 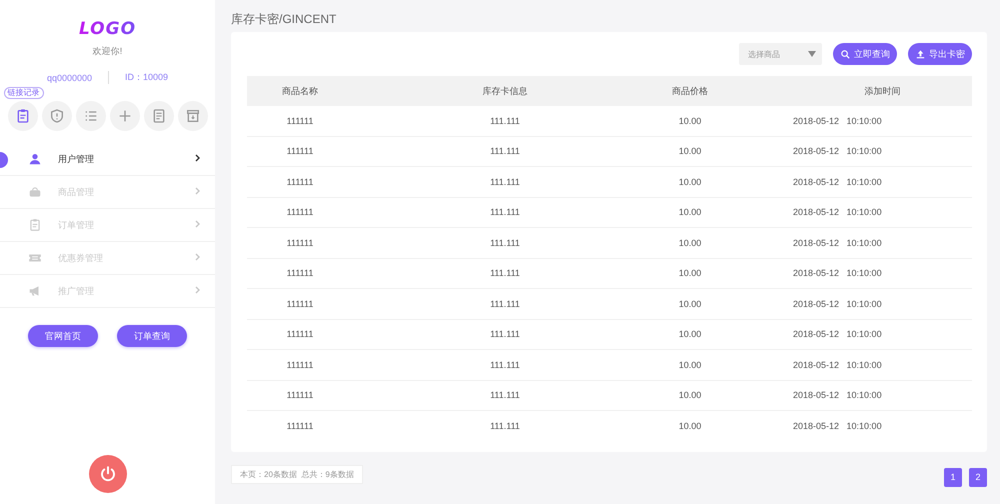 I want to click on action-button: 立即查询, so click(x=865, y=54).